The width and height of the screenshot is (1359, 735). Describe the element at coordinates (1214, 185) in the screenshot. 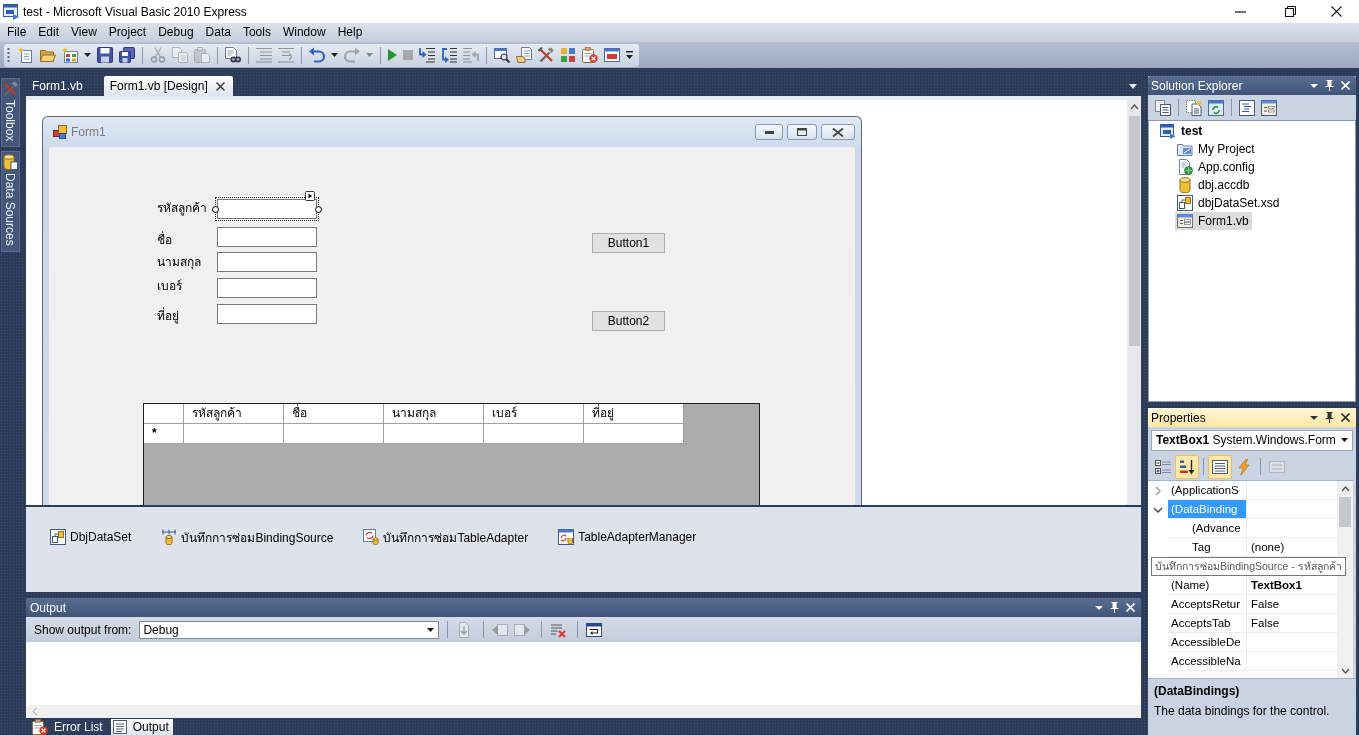

I see `tree-item: dbj.accdb` at that location.